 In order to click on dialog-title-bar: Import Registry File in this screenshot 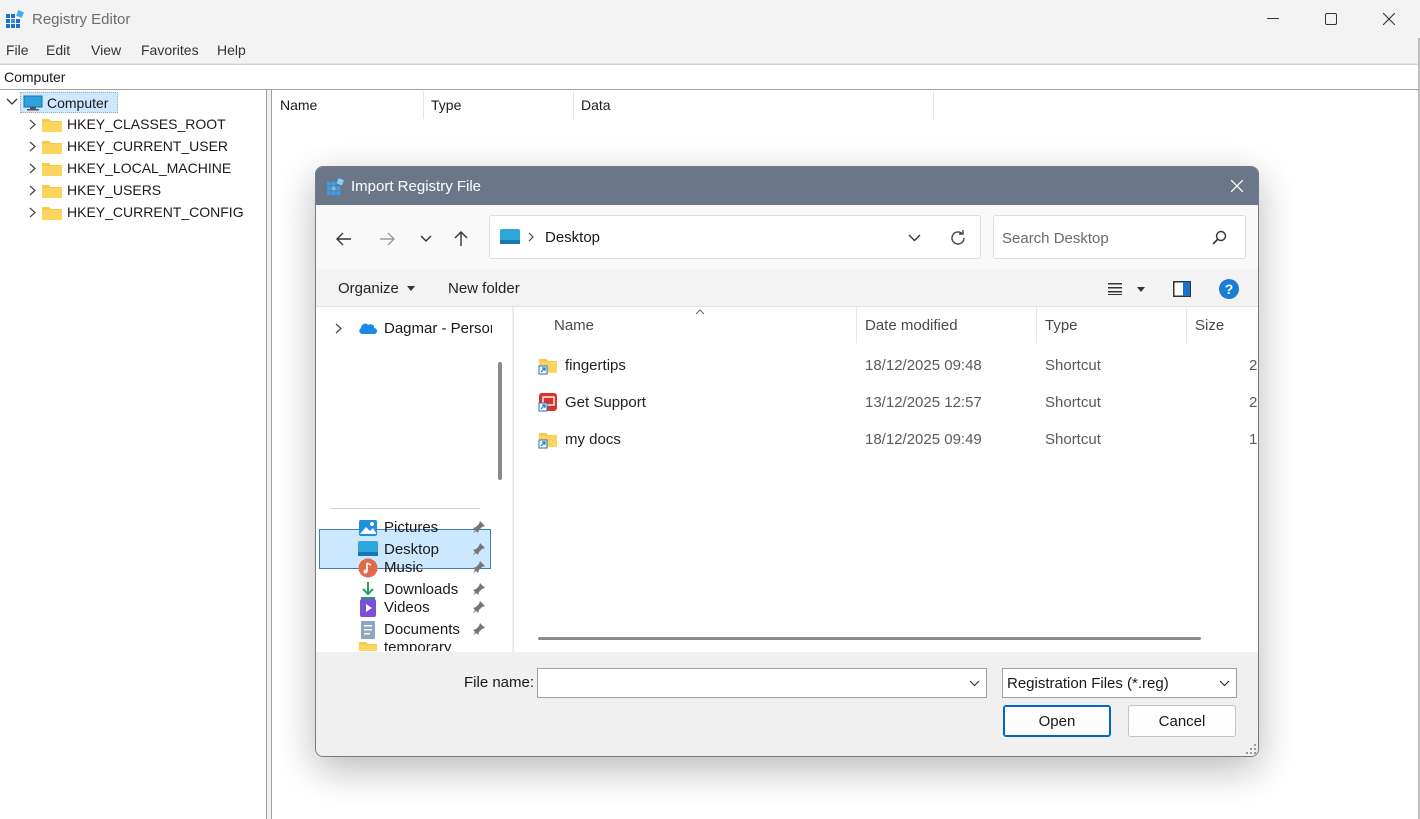, I will do `click(787, 186)`.